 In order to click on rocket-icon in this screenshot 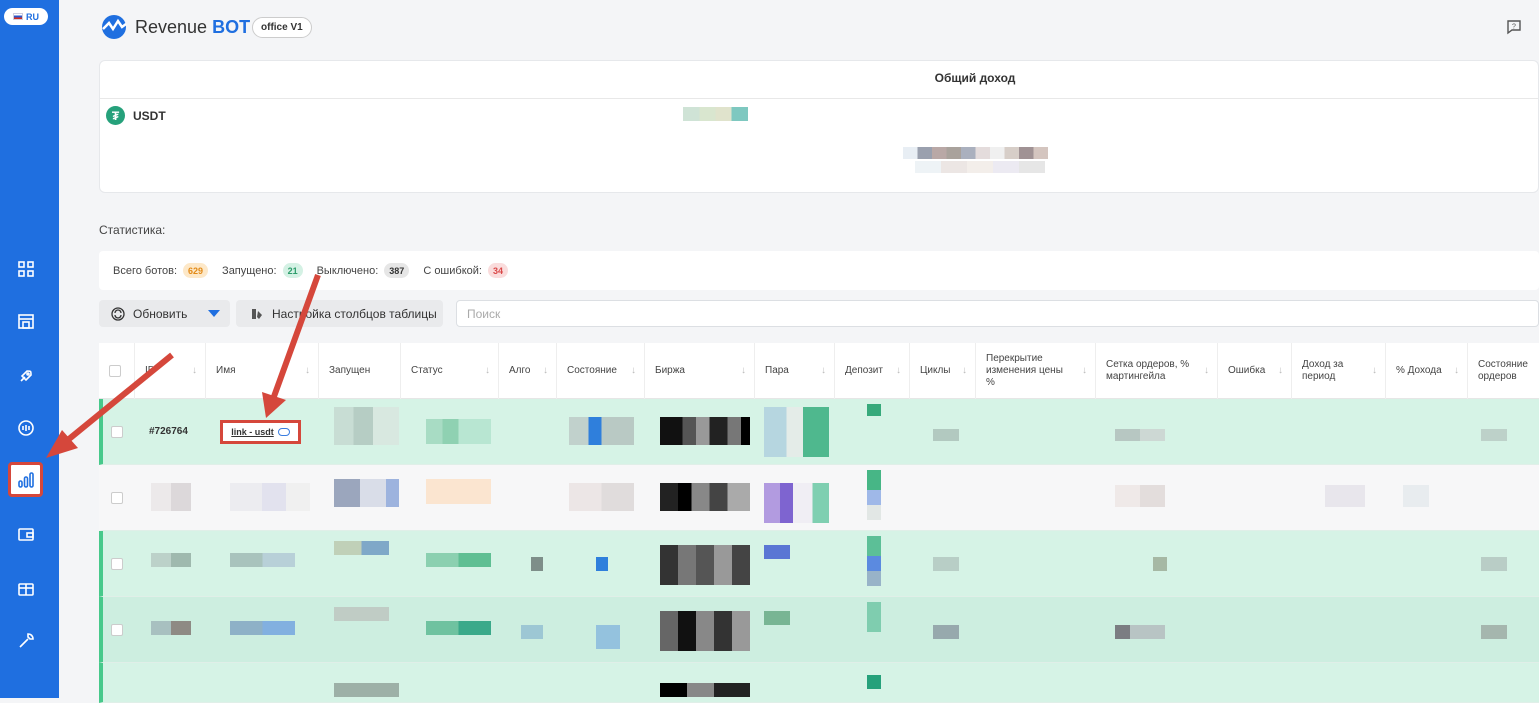, I will do `click(26, 376)`.